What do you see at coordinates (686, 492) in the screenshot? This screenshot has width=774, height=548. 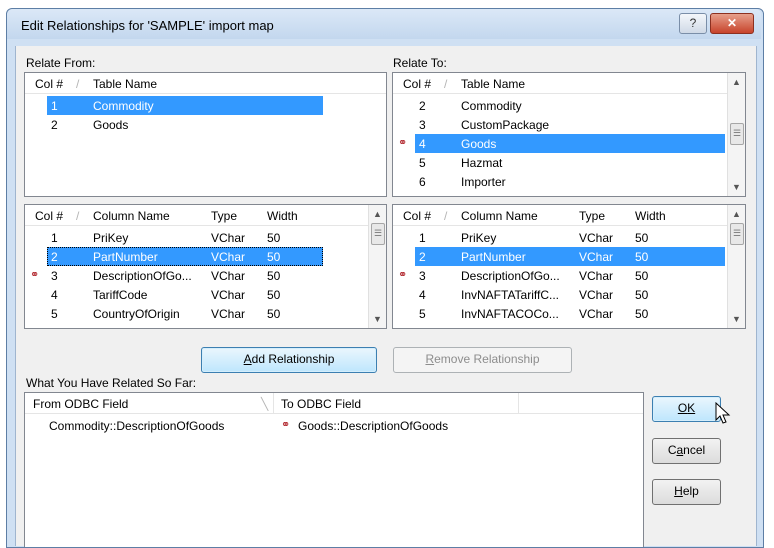 I see `help-button: Help` at bounding box center [686, 492].